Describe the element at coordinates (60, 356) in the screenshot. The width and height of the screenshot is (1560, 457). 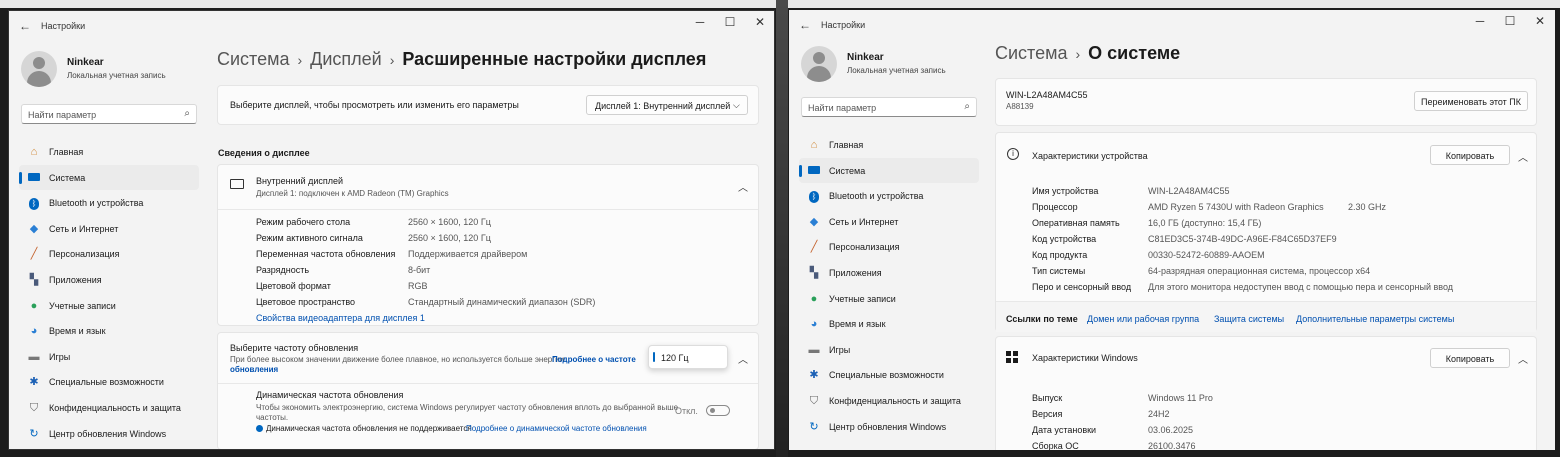
I see `sidebar-item-label: Игры` at that location.